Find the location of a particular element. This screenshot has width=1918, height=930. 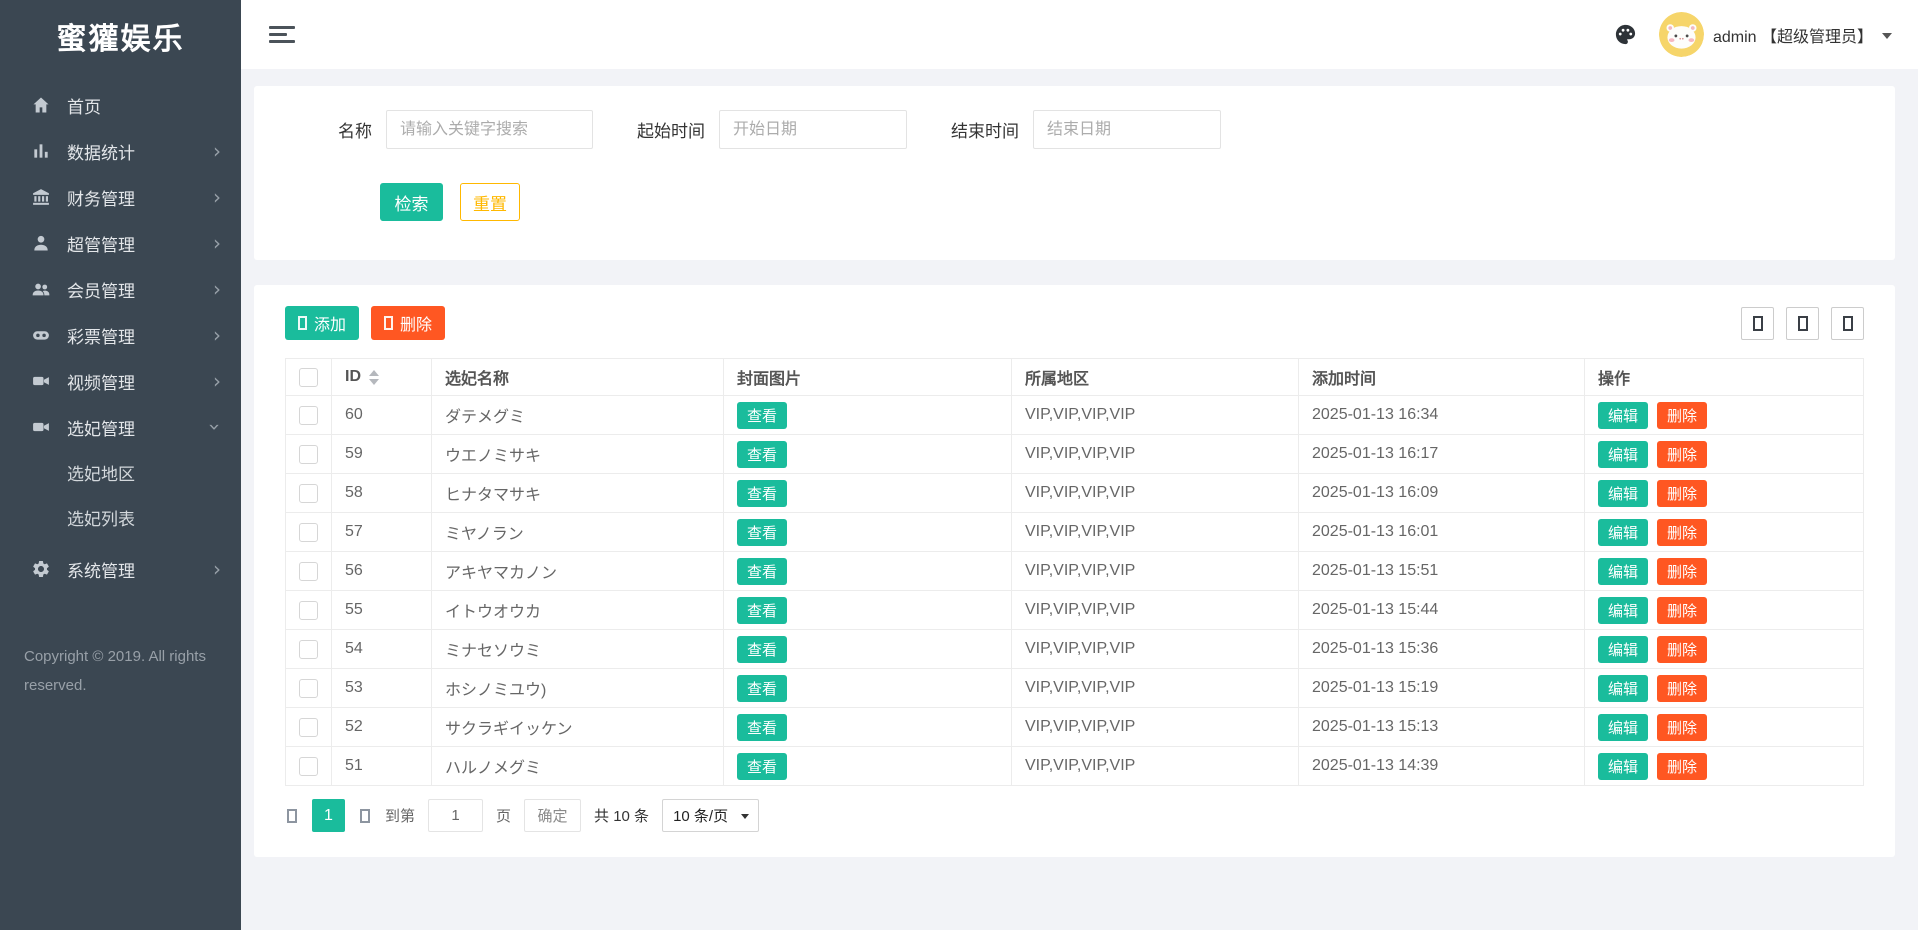

per-page-select: 10 条/页 is located at coordinates (711, 815).